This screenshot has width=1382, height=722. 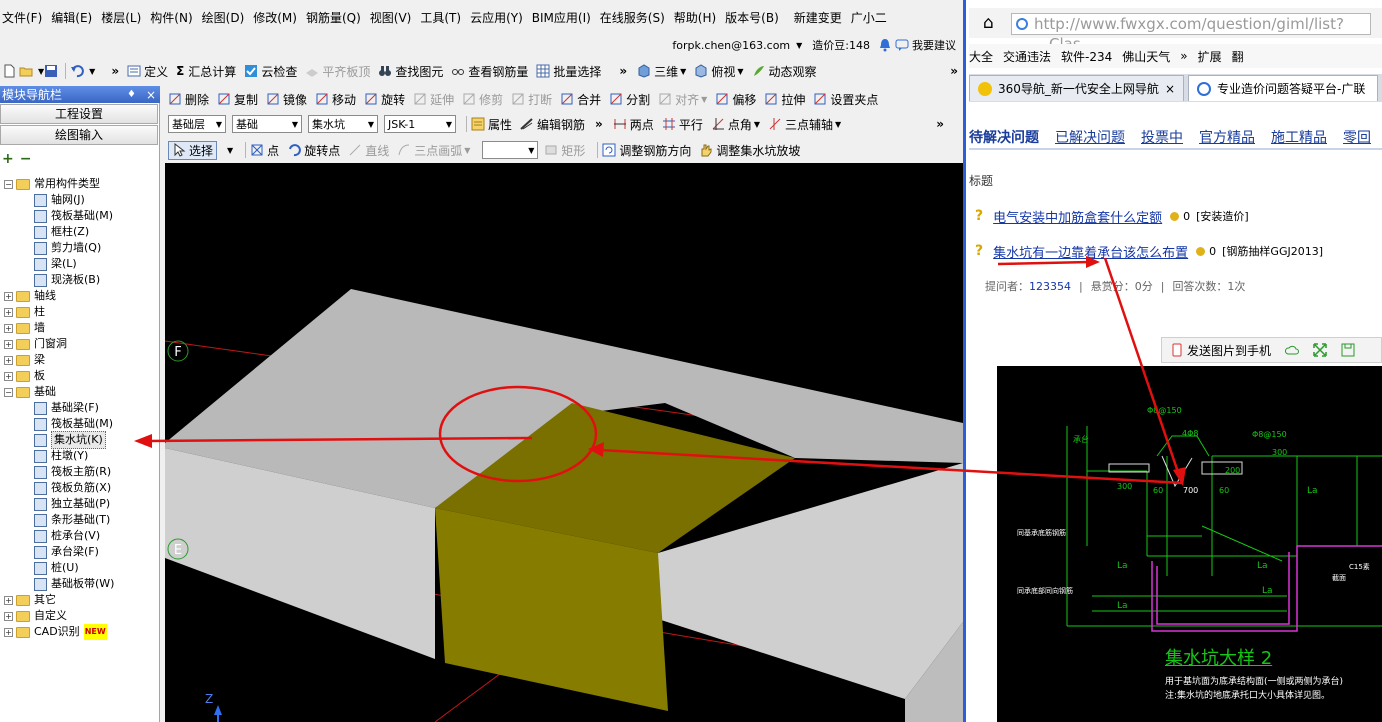 What do you see at coordinates (81, 360) in the screenshot?
I see `tree-folder: + 梁` at bounding box center [81, 360].